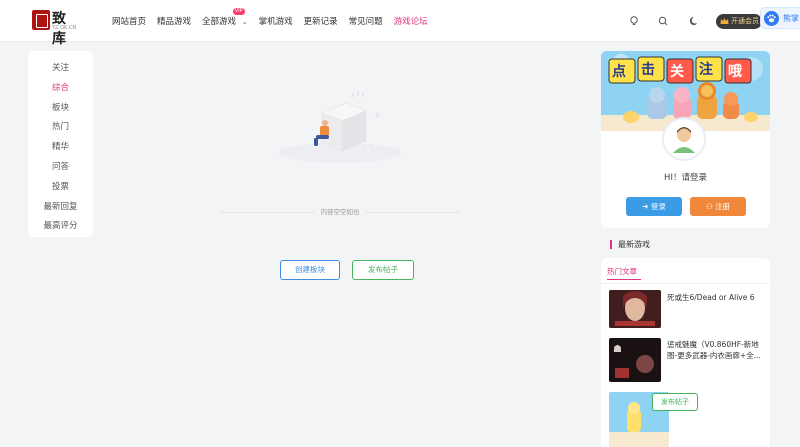 This screenshot has width=800, height=447. Describe the element at coordinates (663, 21) in the screenshot. I see `search-icon` at that location.